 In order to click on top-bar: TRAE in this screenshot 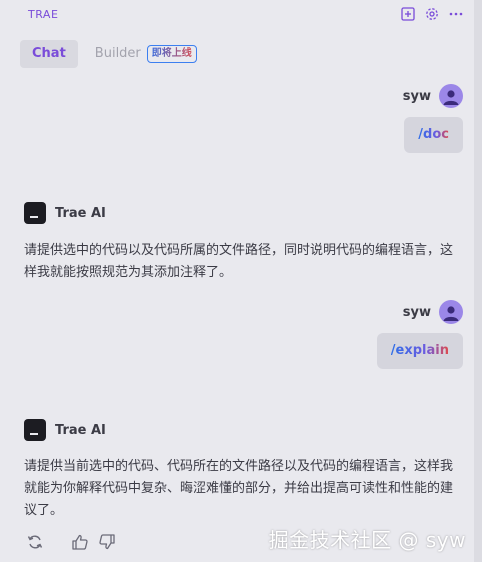, I will do `click(237, 15)`.